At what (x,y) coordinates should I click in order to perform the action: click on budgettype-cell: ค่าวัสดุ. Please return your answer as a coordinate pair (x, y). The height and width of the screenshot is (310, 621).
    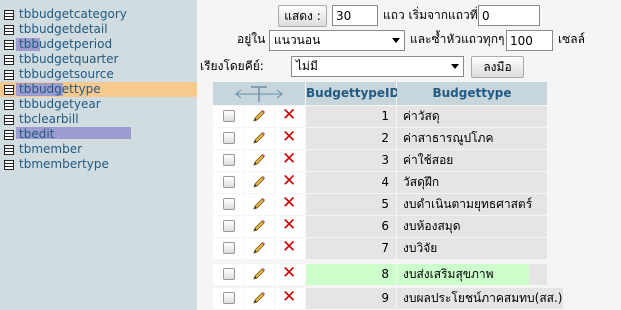
    Looking at the image, I should click on (421, 116).